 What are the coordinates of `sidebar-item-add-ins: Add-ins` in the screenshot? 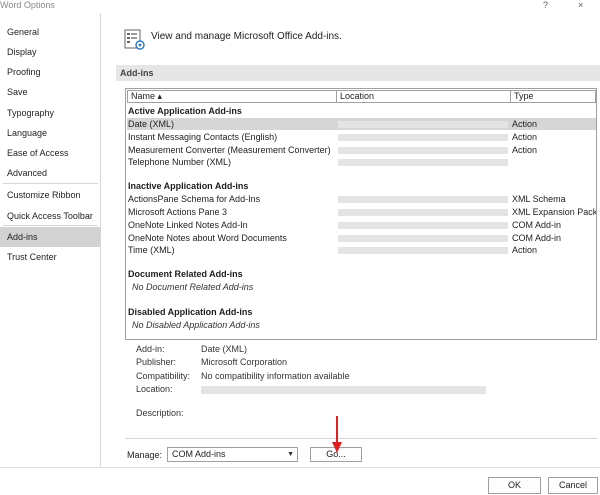 It's located at (50, 237).